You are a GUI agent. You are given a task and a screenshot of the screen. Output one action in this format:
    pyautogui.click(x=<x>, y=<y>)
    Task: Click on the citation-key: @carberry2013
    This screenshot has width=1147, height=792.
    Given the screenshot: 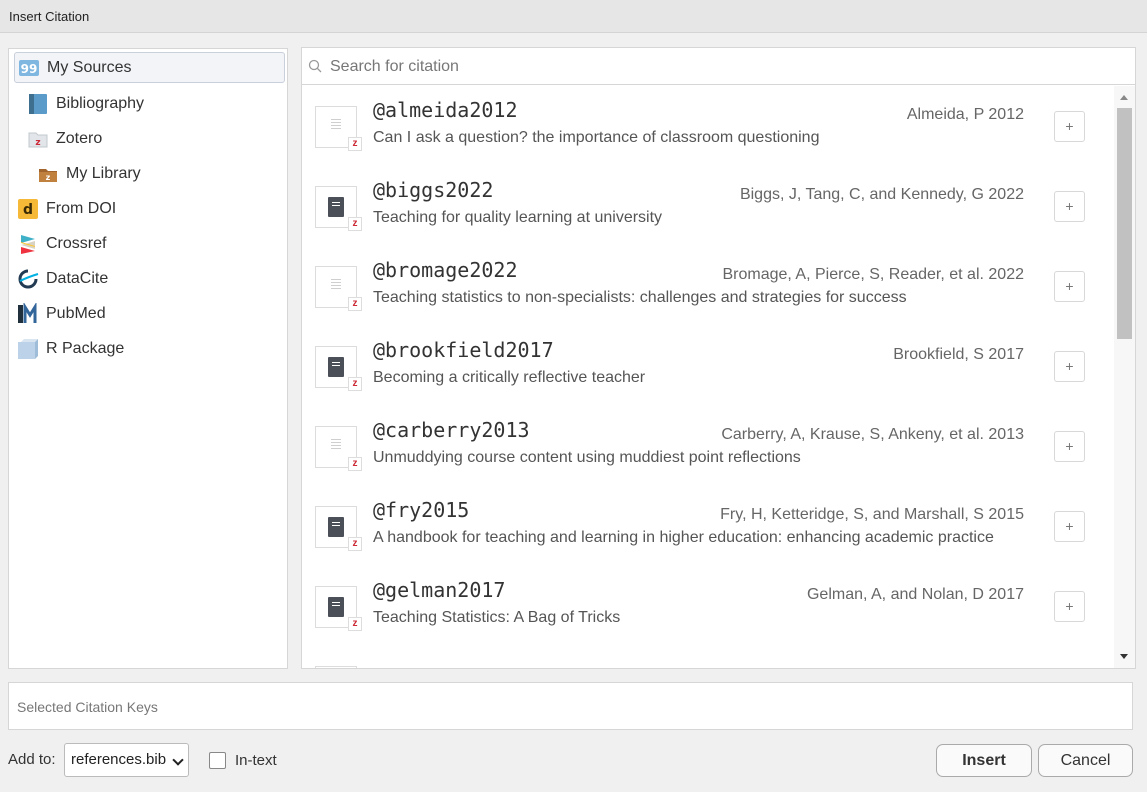 What is the action you would take?
    pyautogui.click(x=451, y=430)
    